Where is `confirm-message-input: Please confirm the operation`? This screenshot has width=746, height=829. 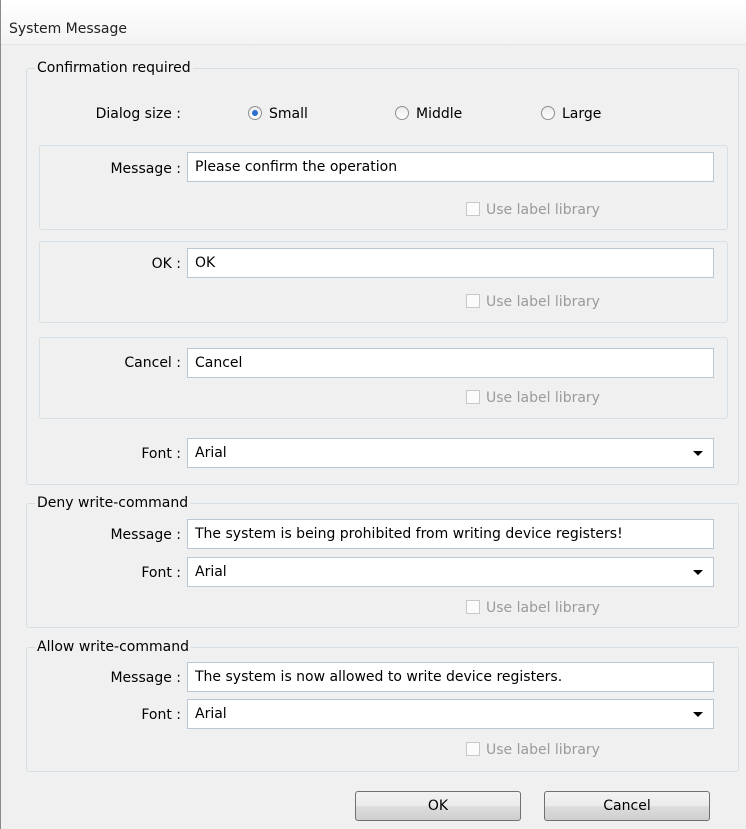
confirm-message-input: Please confirm the operation is located at coordinates (450, 167).